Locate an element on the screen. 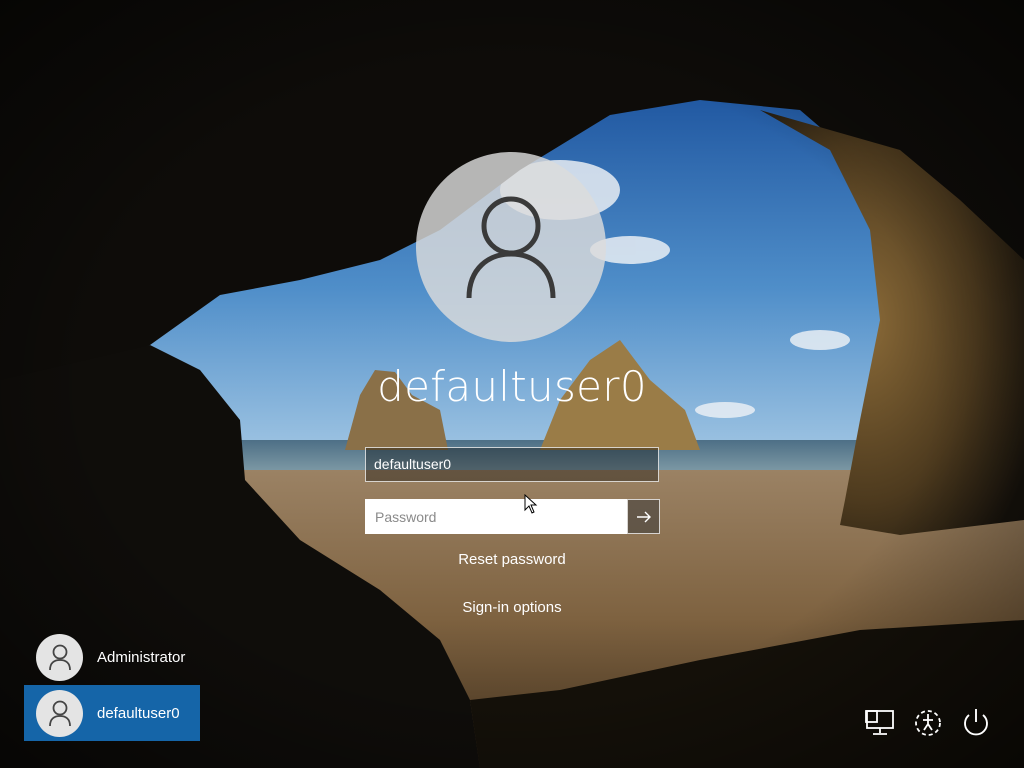 This screenshot has height=768, width=1024. submit-button is located at coordinates (643, 516).